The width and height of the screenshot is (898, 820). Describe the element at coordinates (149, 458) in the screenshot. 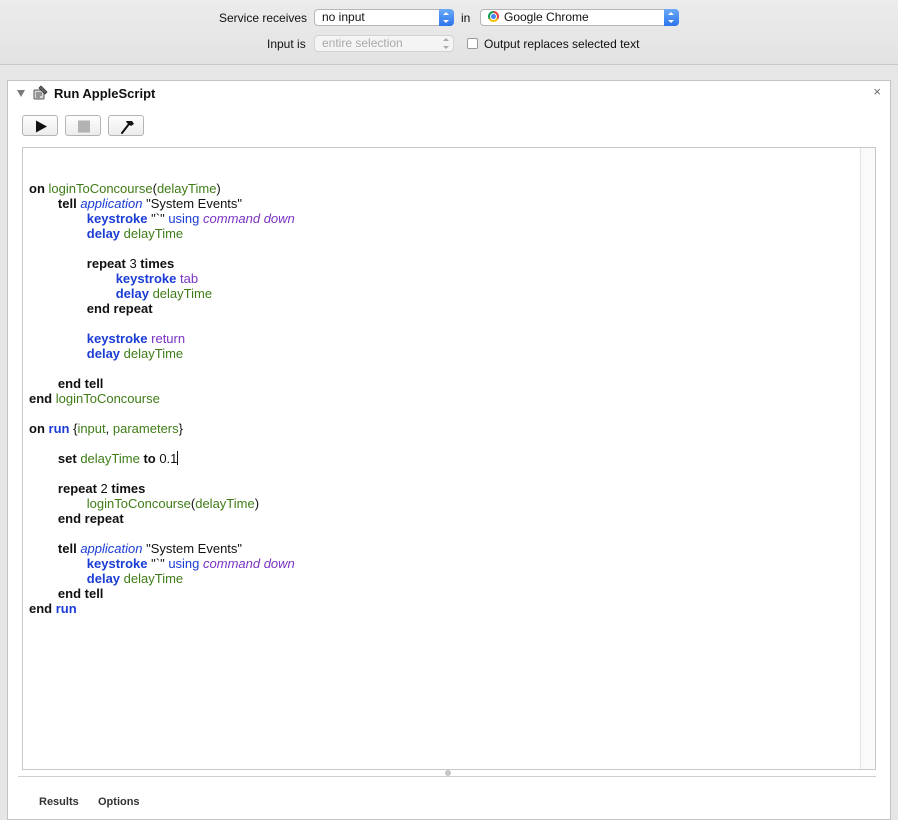

I see `code-token-keyword: to` at that location.